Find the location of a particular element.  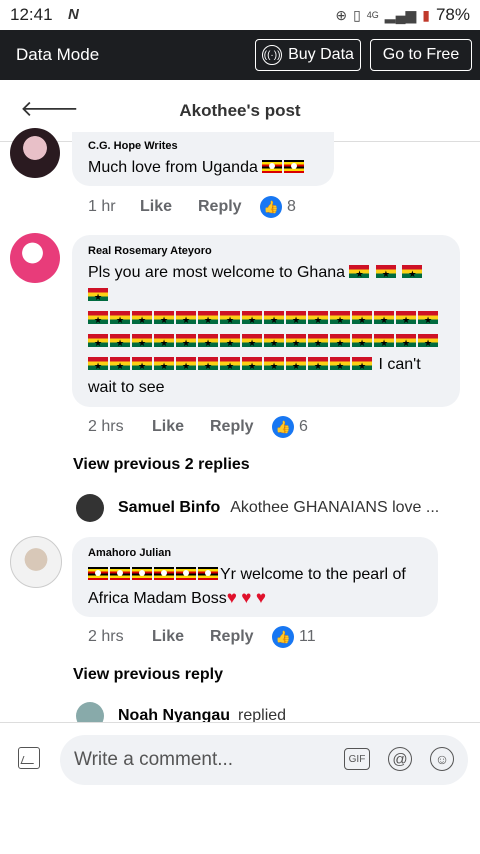

go-to-free-label: Go to Free is located at coordinates (421, 54).